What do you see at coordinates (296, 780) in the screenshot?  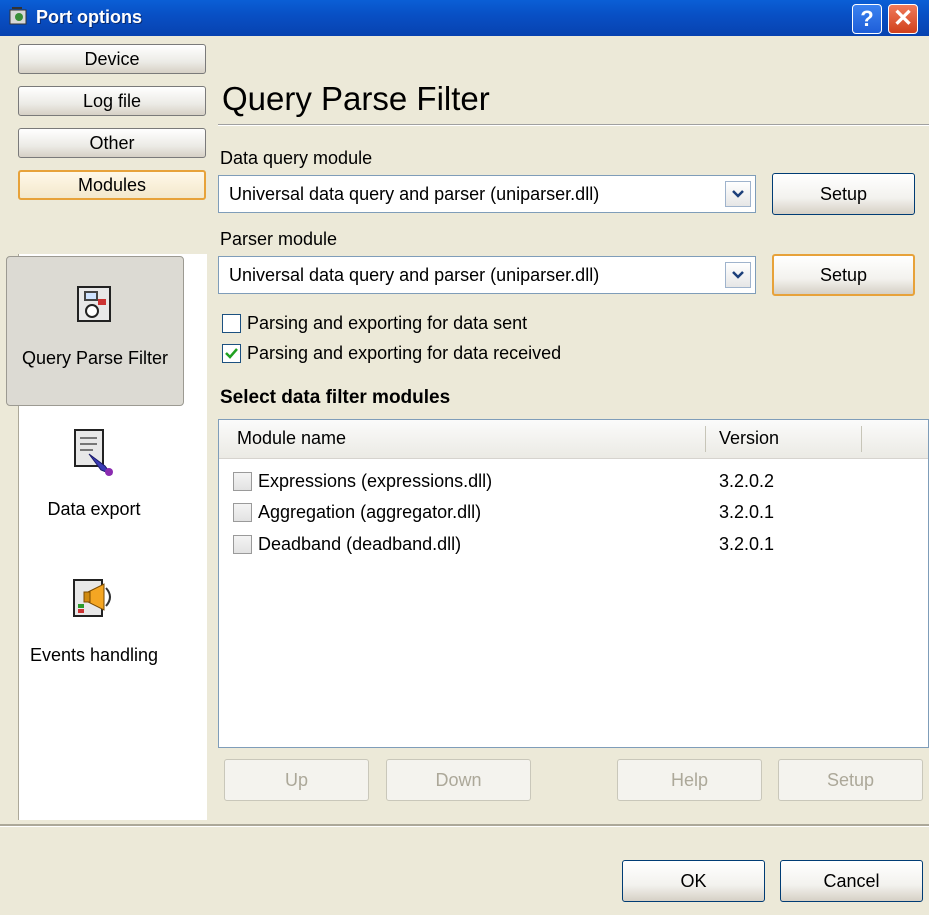 I see `up-button: Up` at bounding box center [296, 780].